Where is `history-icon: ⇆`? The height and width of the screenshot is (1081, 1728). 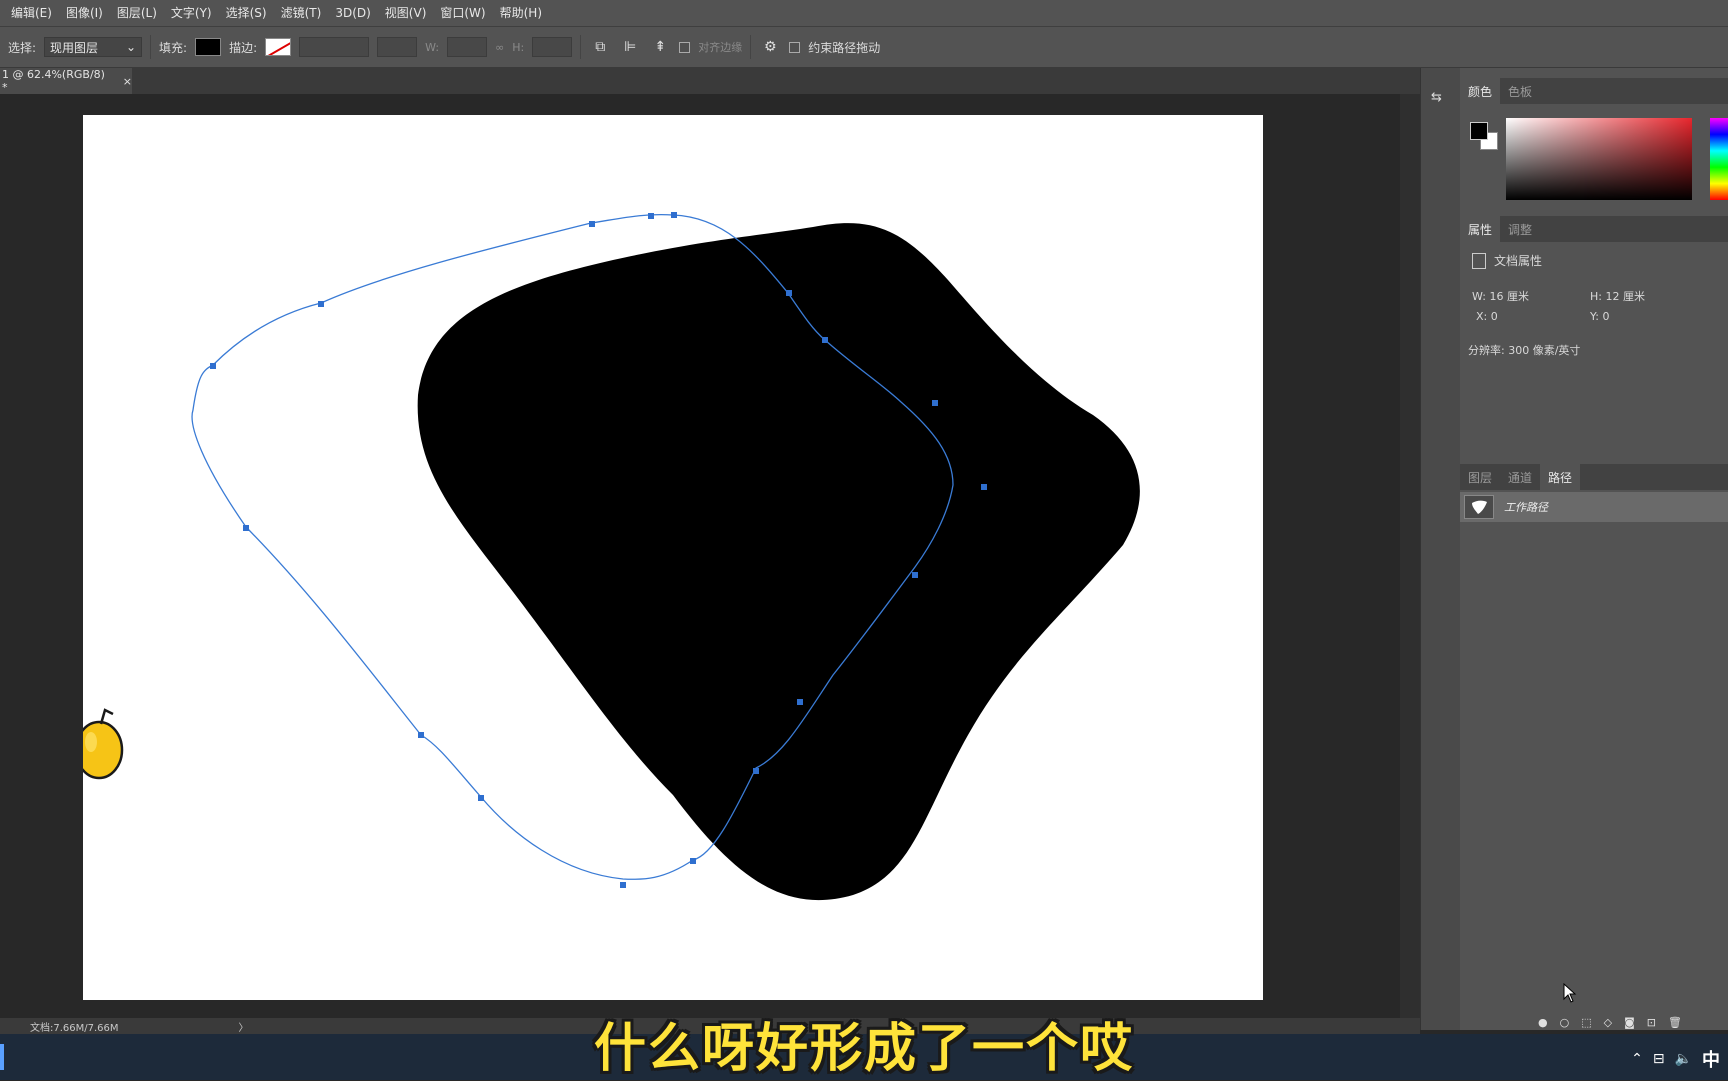 history-icon: ⇆ is located at coordinates (1441, 100).